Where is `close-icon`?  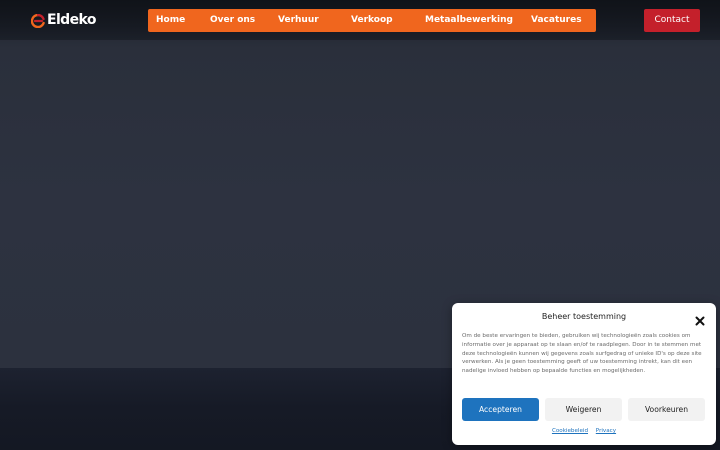 close-icon is located at coordinates (700, 318).